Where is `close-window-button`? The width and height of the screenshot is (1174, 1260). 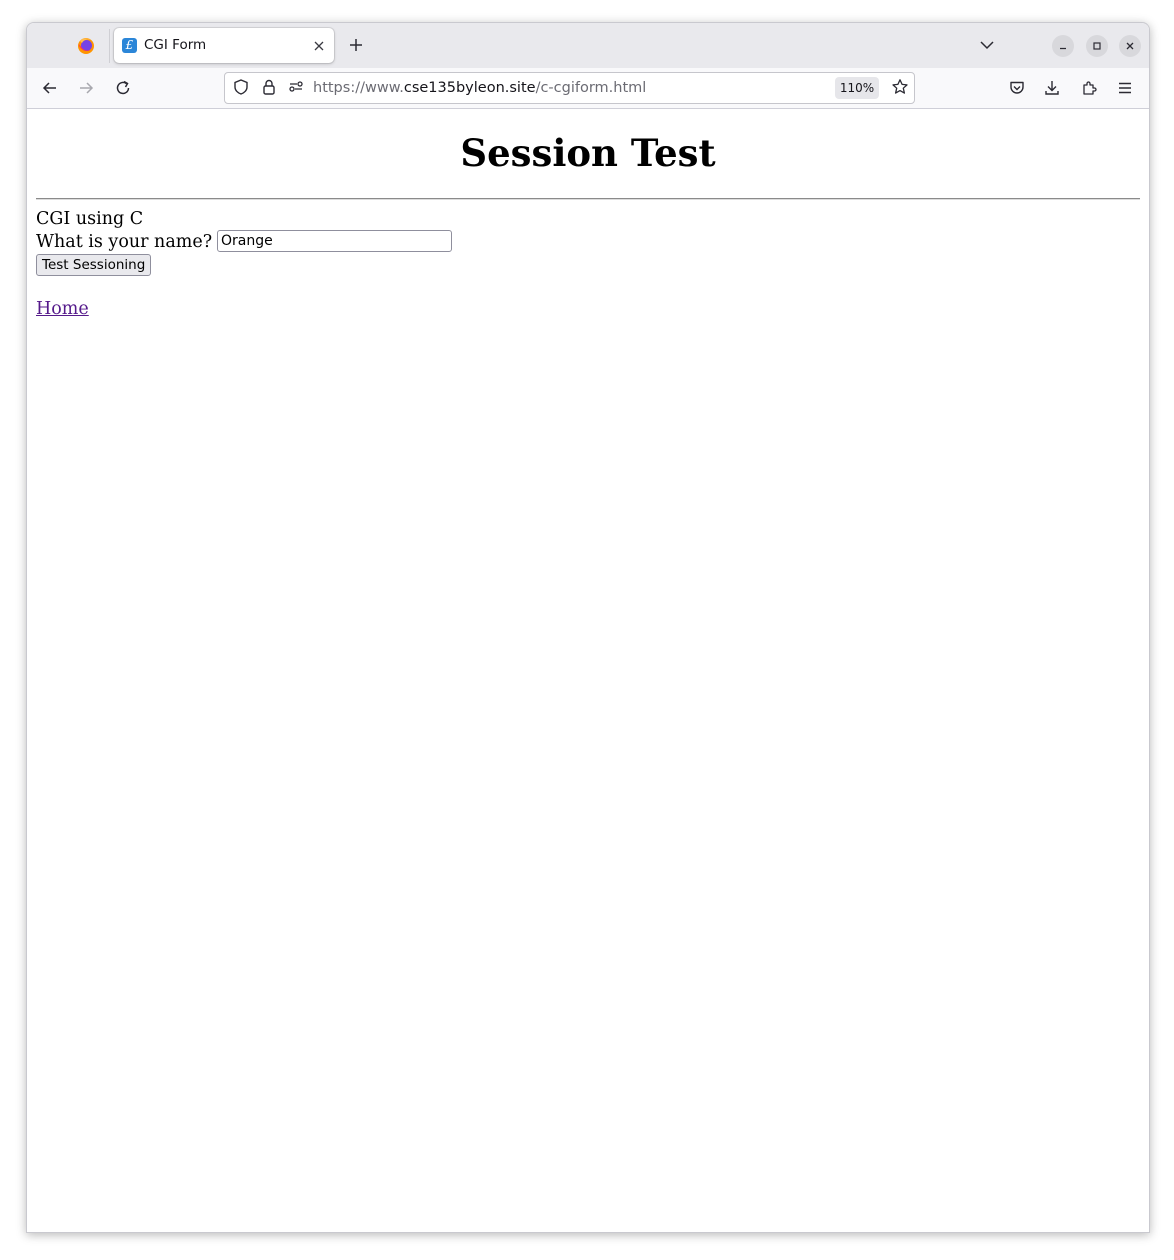
close-window-button is located at coordinates (1130, 46).